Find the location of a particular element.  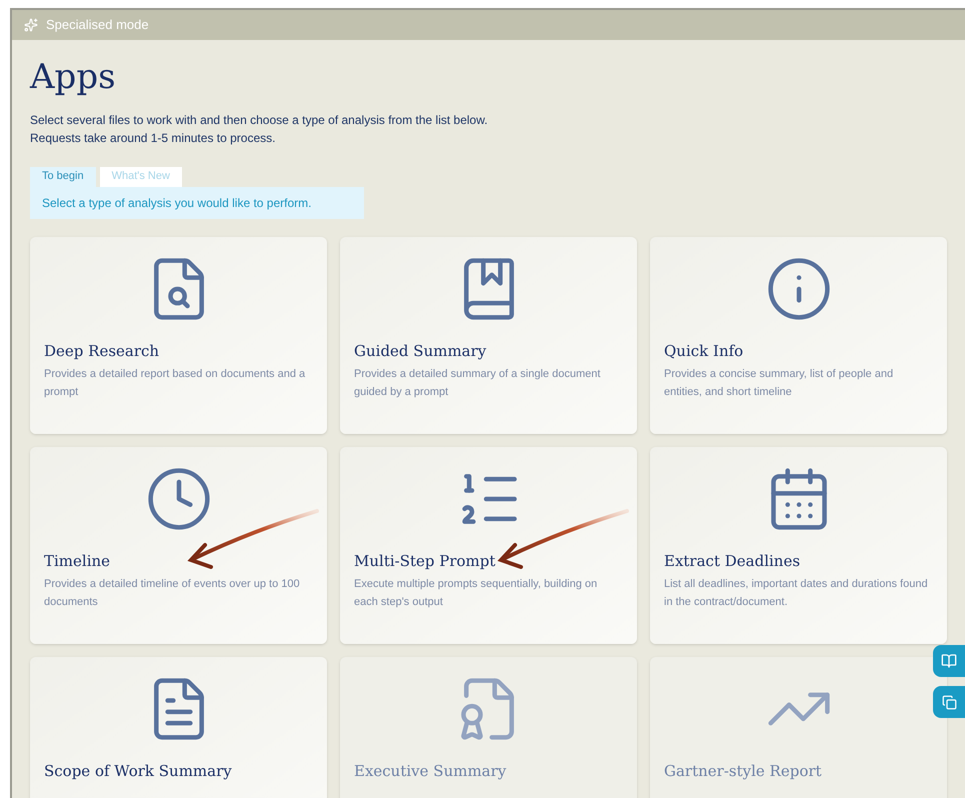

card-description: List all deadlines, important dates and durations found in the contract/document. is located at coordinates (796, 593).